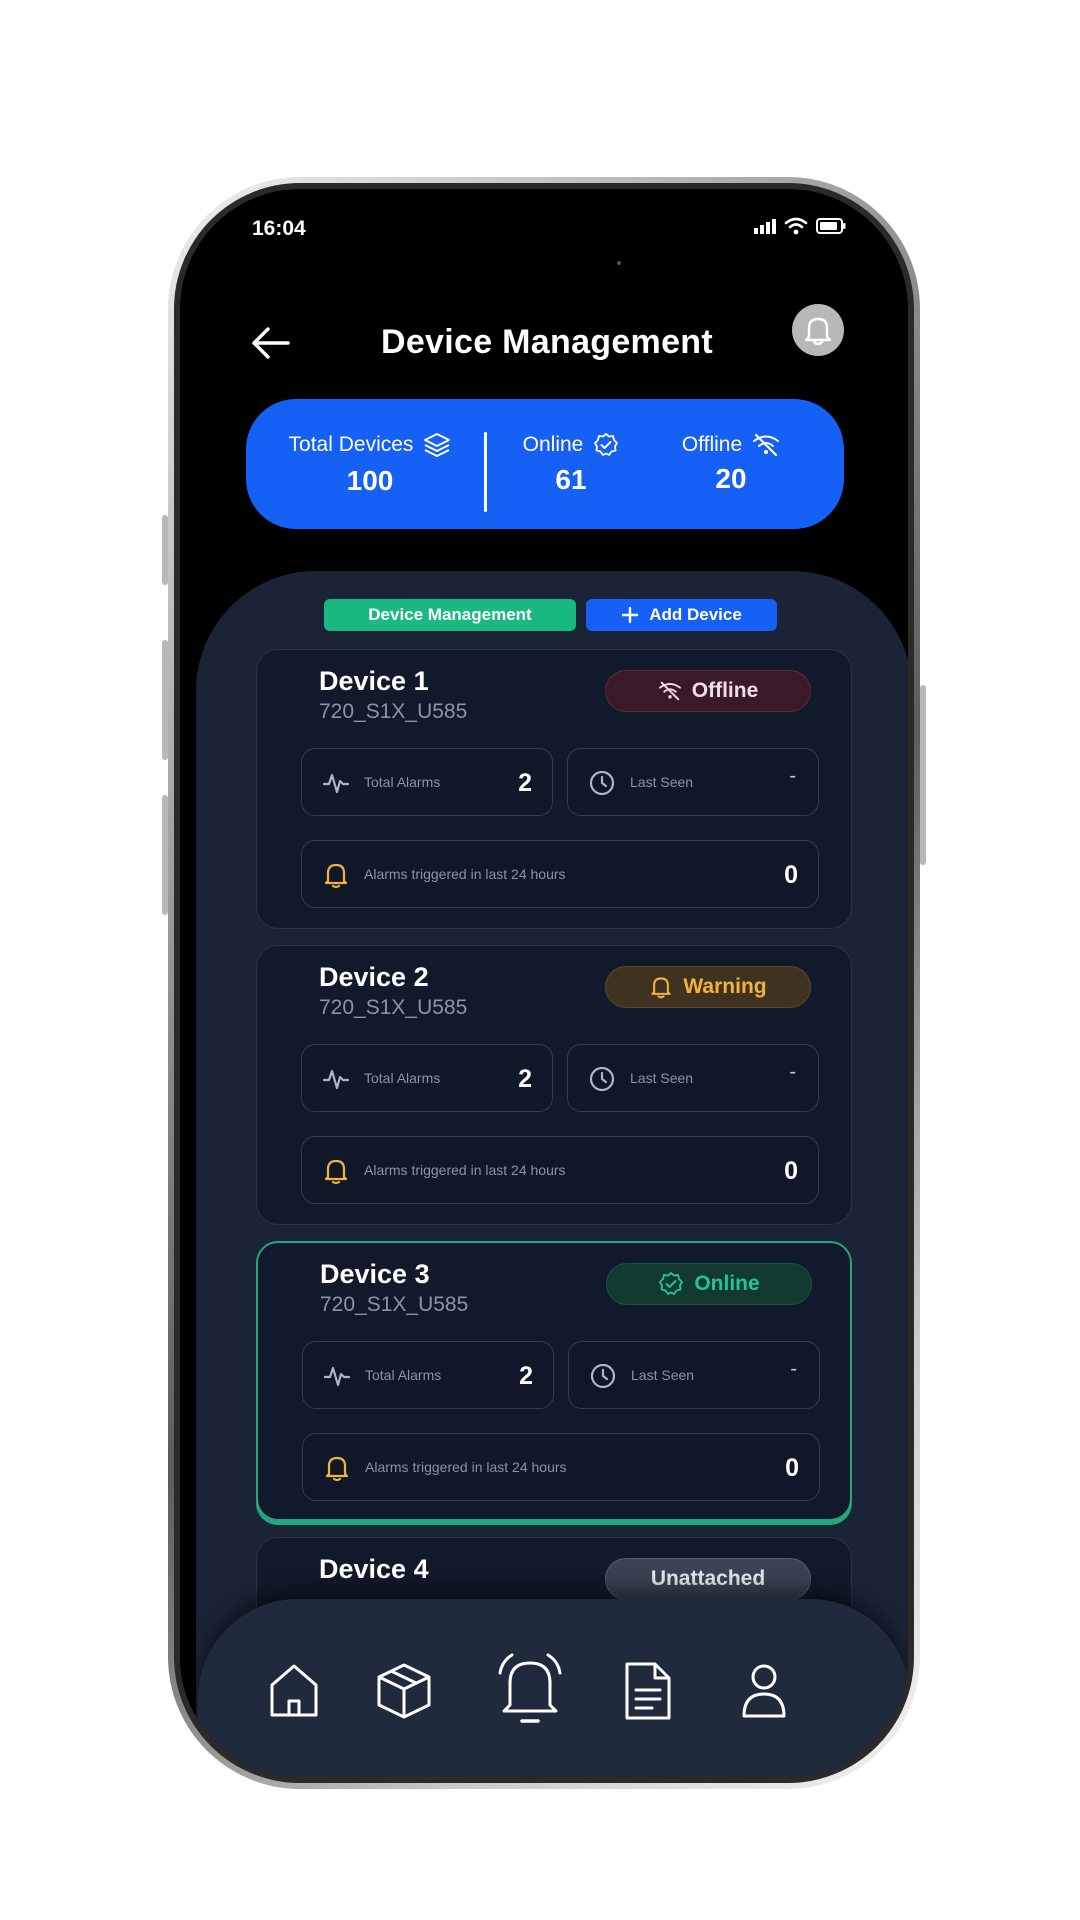 This screenshot has height=1920, width=1080. I want to click on summary-total-value: 100, so click(370, 480).